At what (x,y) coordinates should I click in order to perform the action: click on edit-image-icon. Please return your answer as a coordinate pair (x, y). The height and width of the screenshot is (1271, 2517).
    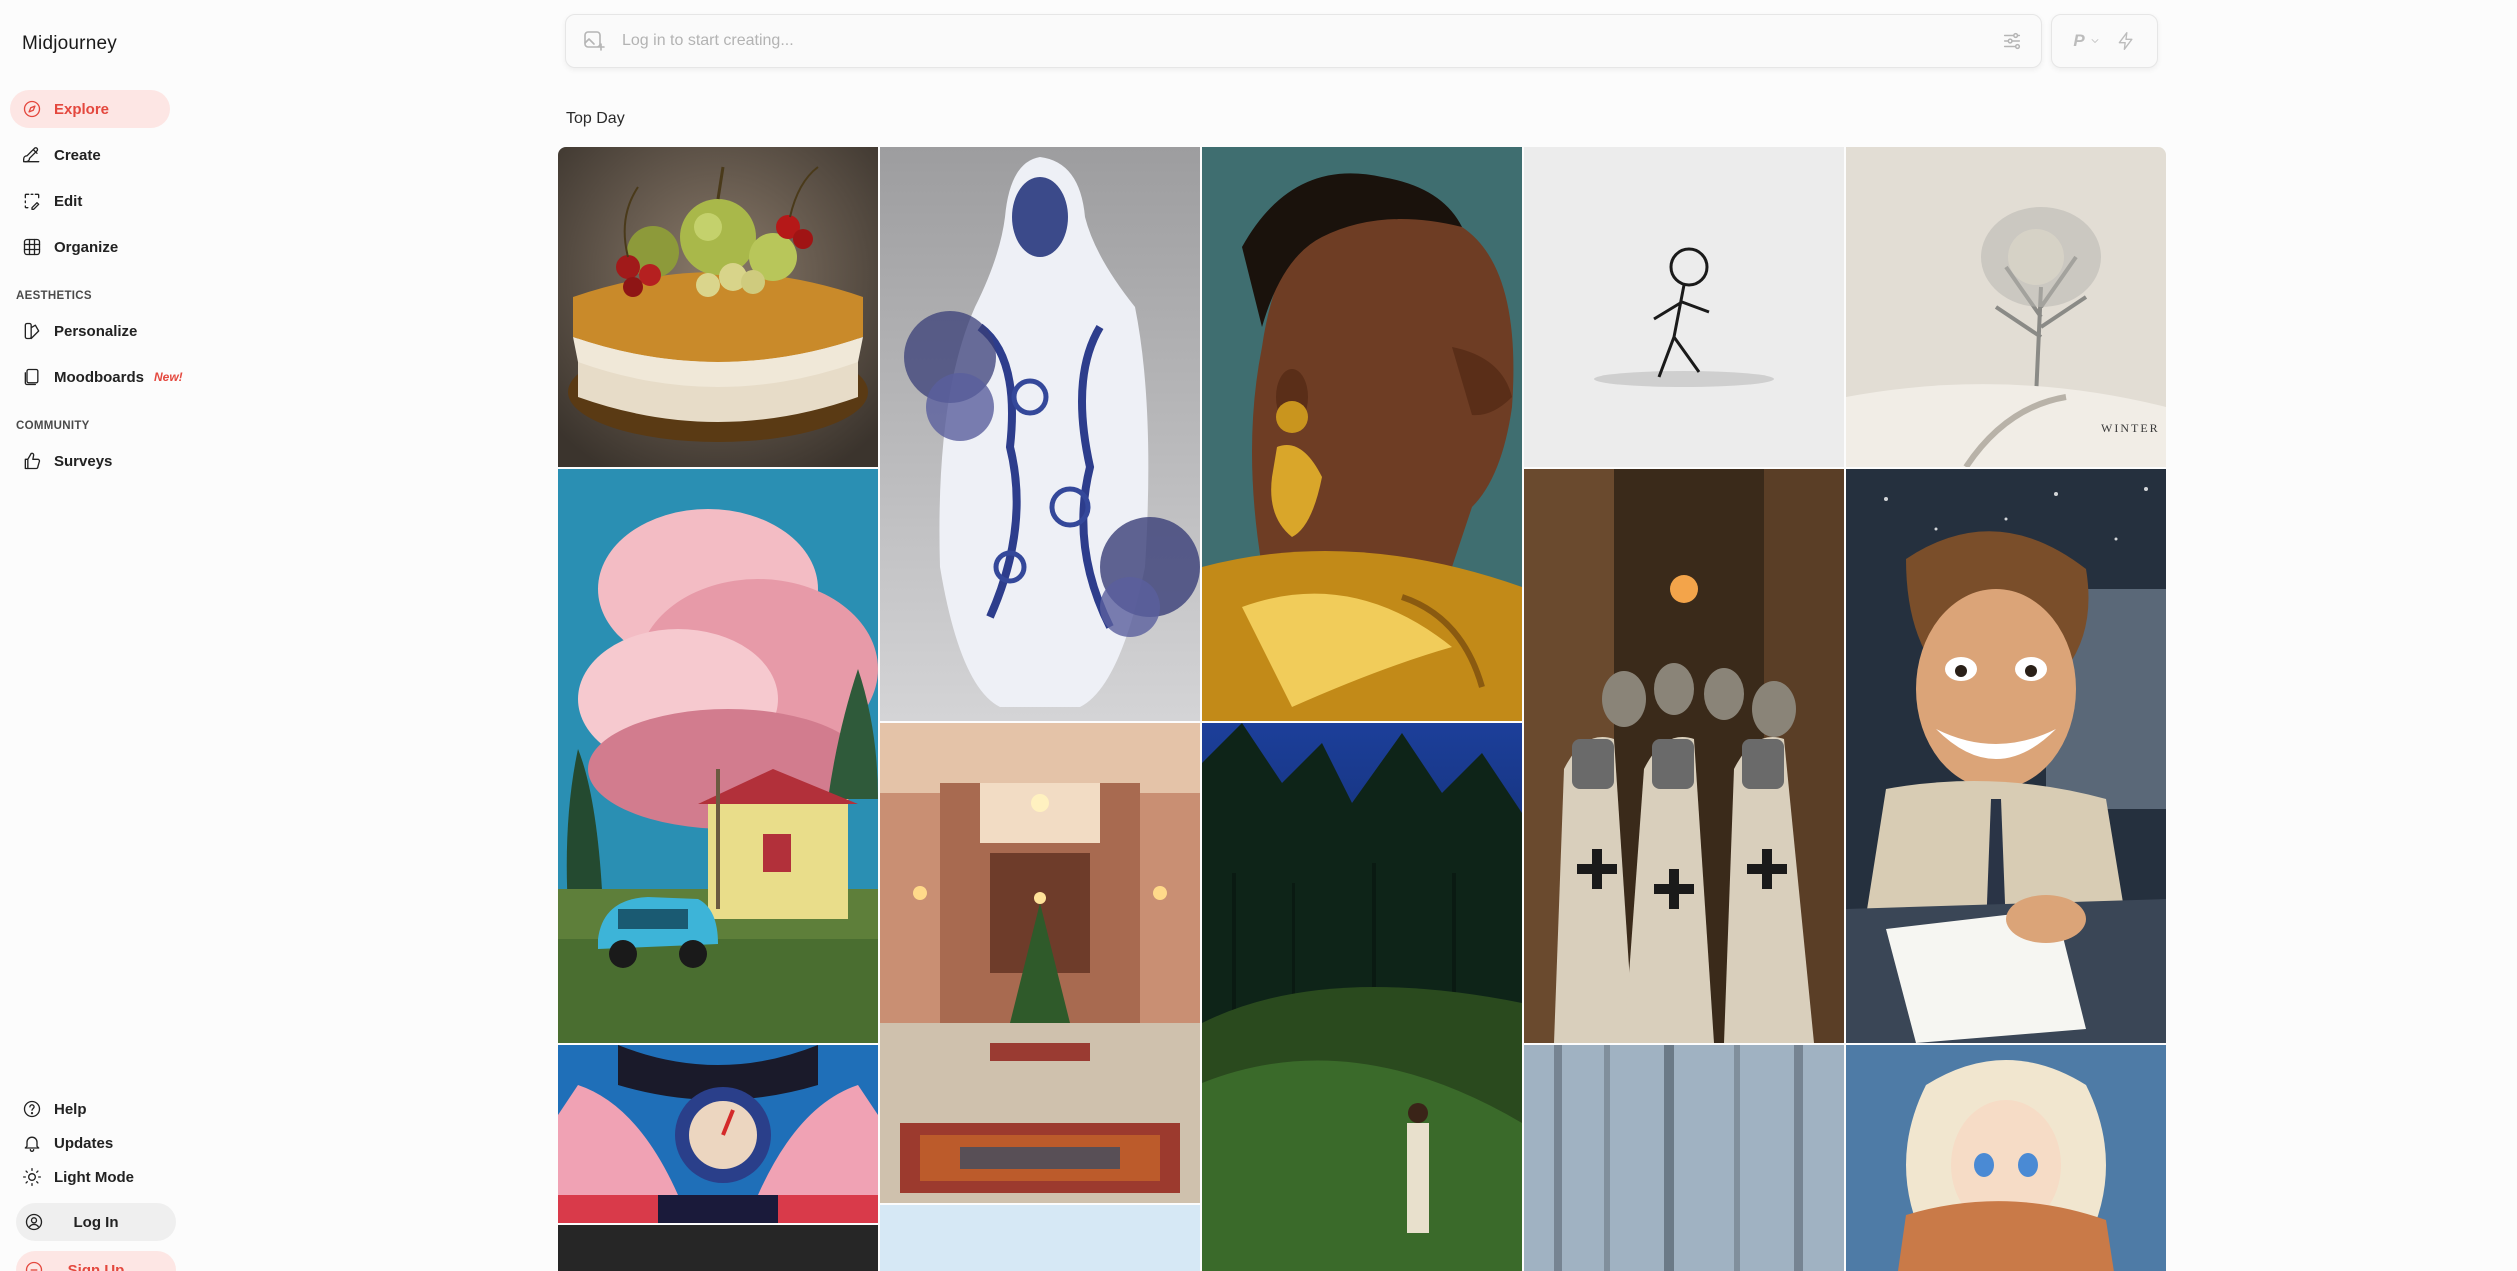
    Looking at the image, I should click on (32, 201).